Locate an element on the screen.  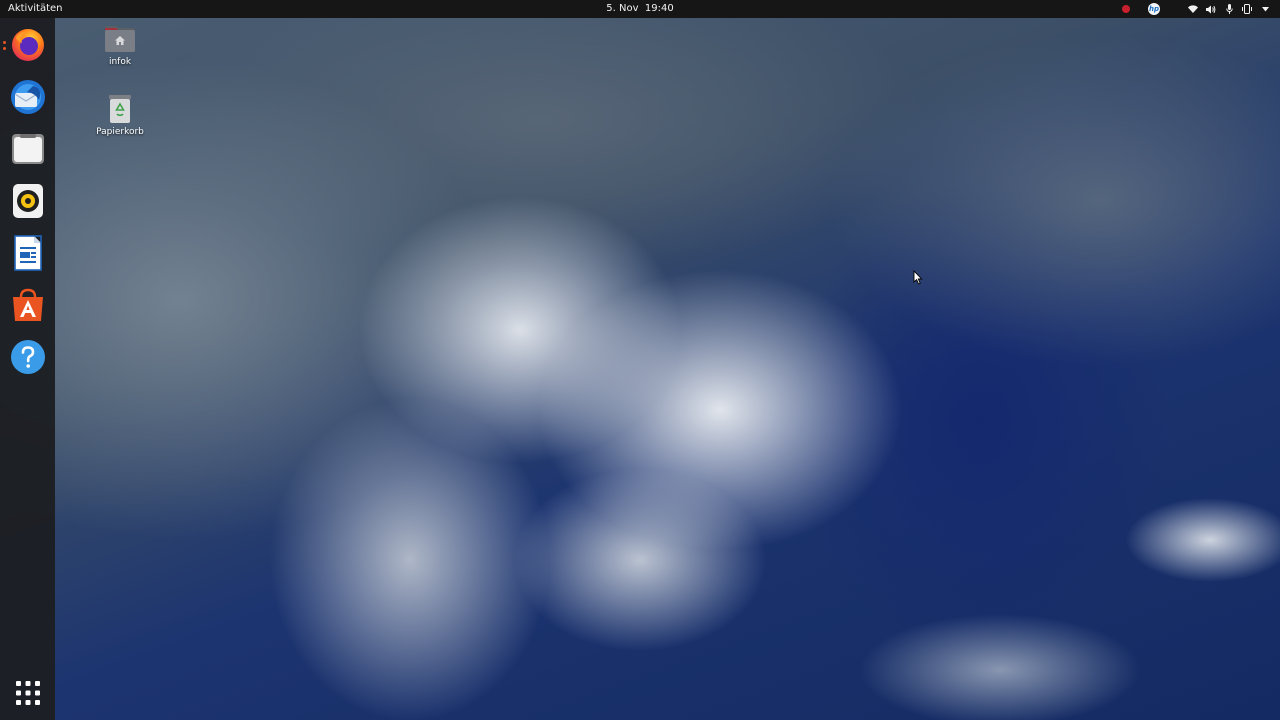
files-icon is located at coordinates (28, 149).